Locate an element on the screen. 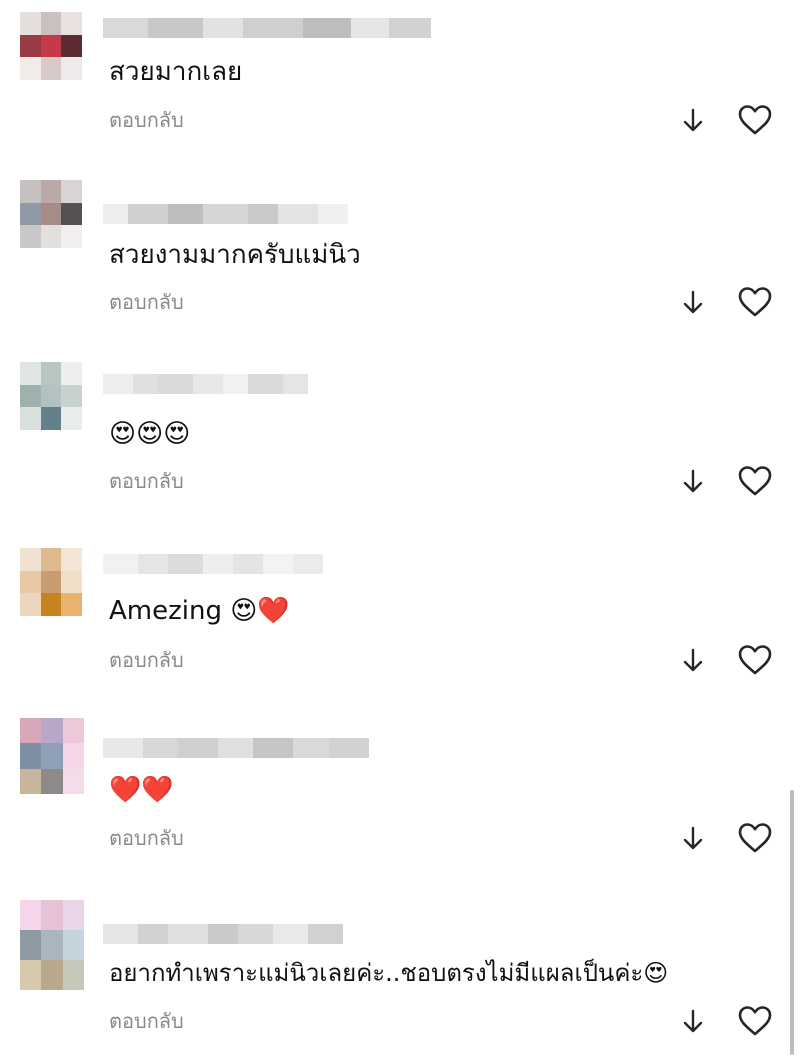 Image resolution: width=800 pixels, height=1057 pixels. comment-item: 😍😍😍 ตอบกลับ is located at coordinates (400, 437).